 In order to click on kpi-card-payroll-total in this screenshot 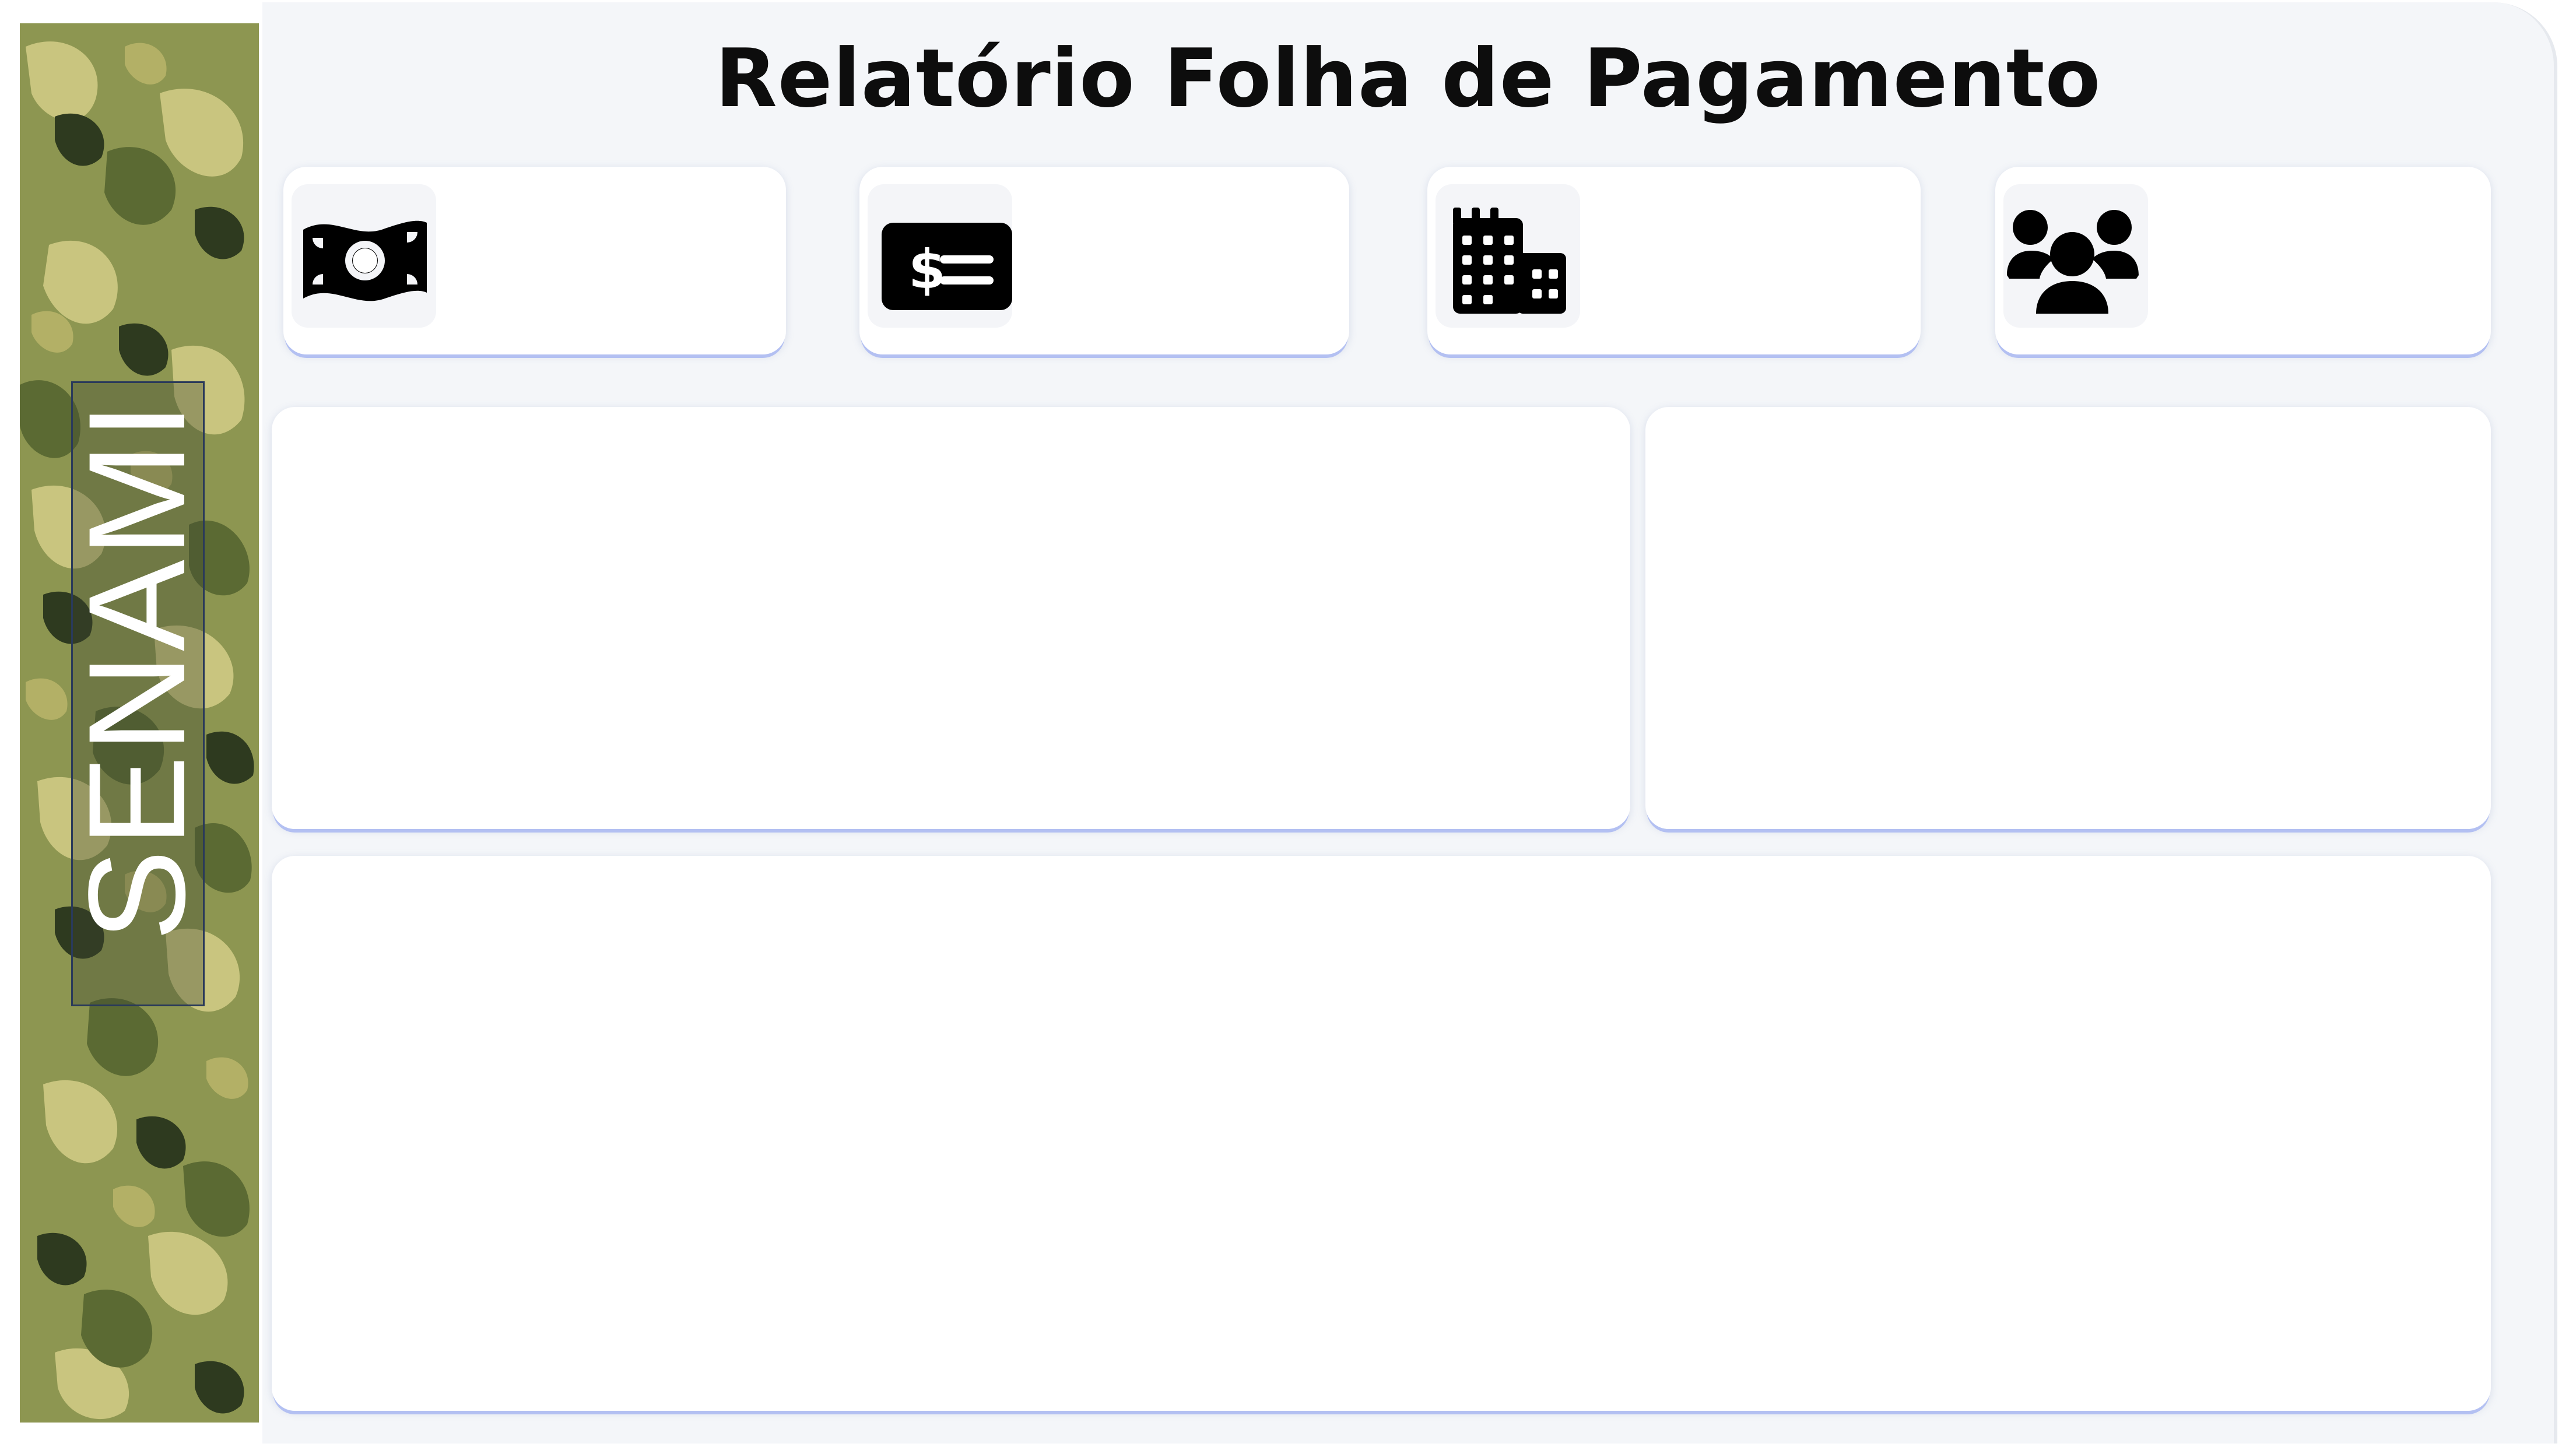, I will do `click(534, 260)`.